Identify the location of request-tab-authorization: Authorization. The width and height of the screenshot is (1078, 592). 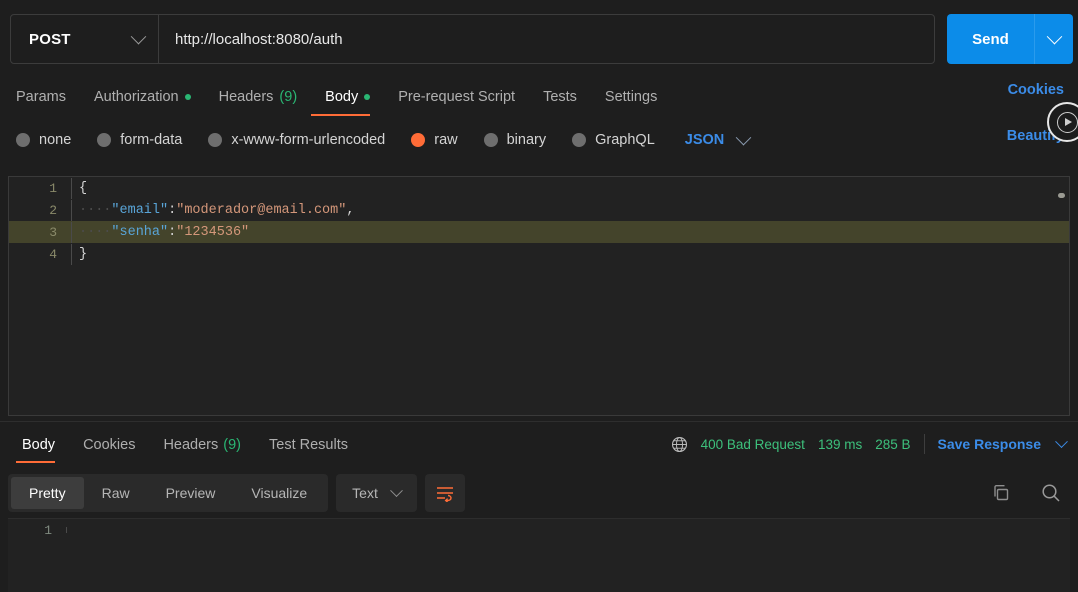
(142, 97).